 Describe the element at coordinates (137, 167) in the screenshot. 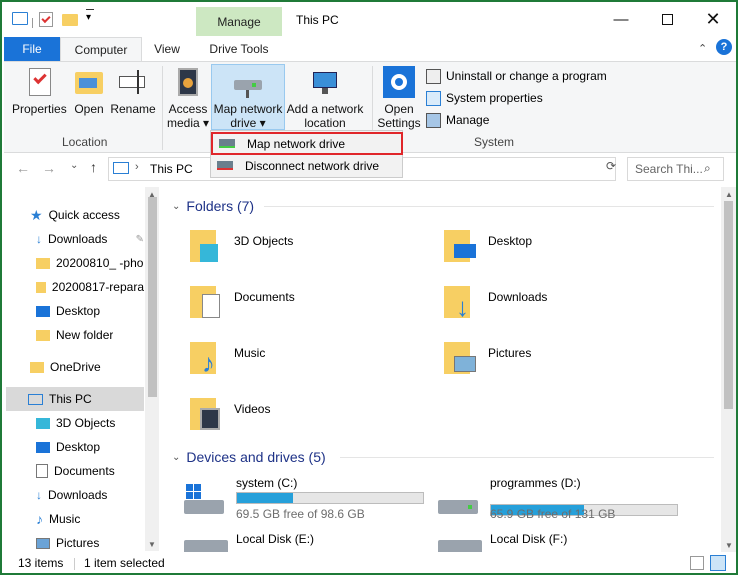

I see `breadcrumb-chevron-icon: ›` at that location.